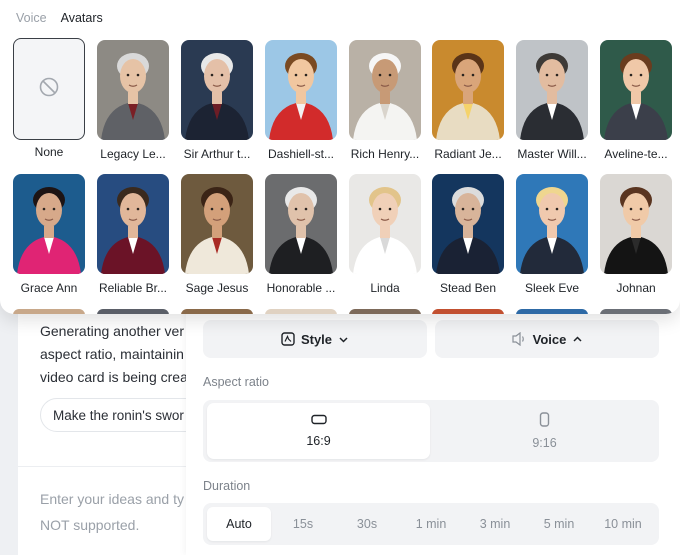  What do you see at coordinates (468, 288) in the screenshot?
I see `avatar-name: Stead Ben` at bounding box center [468, 288].